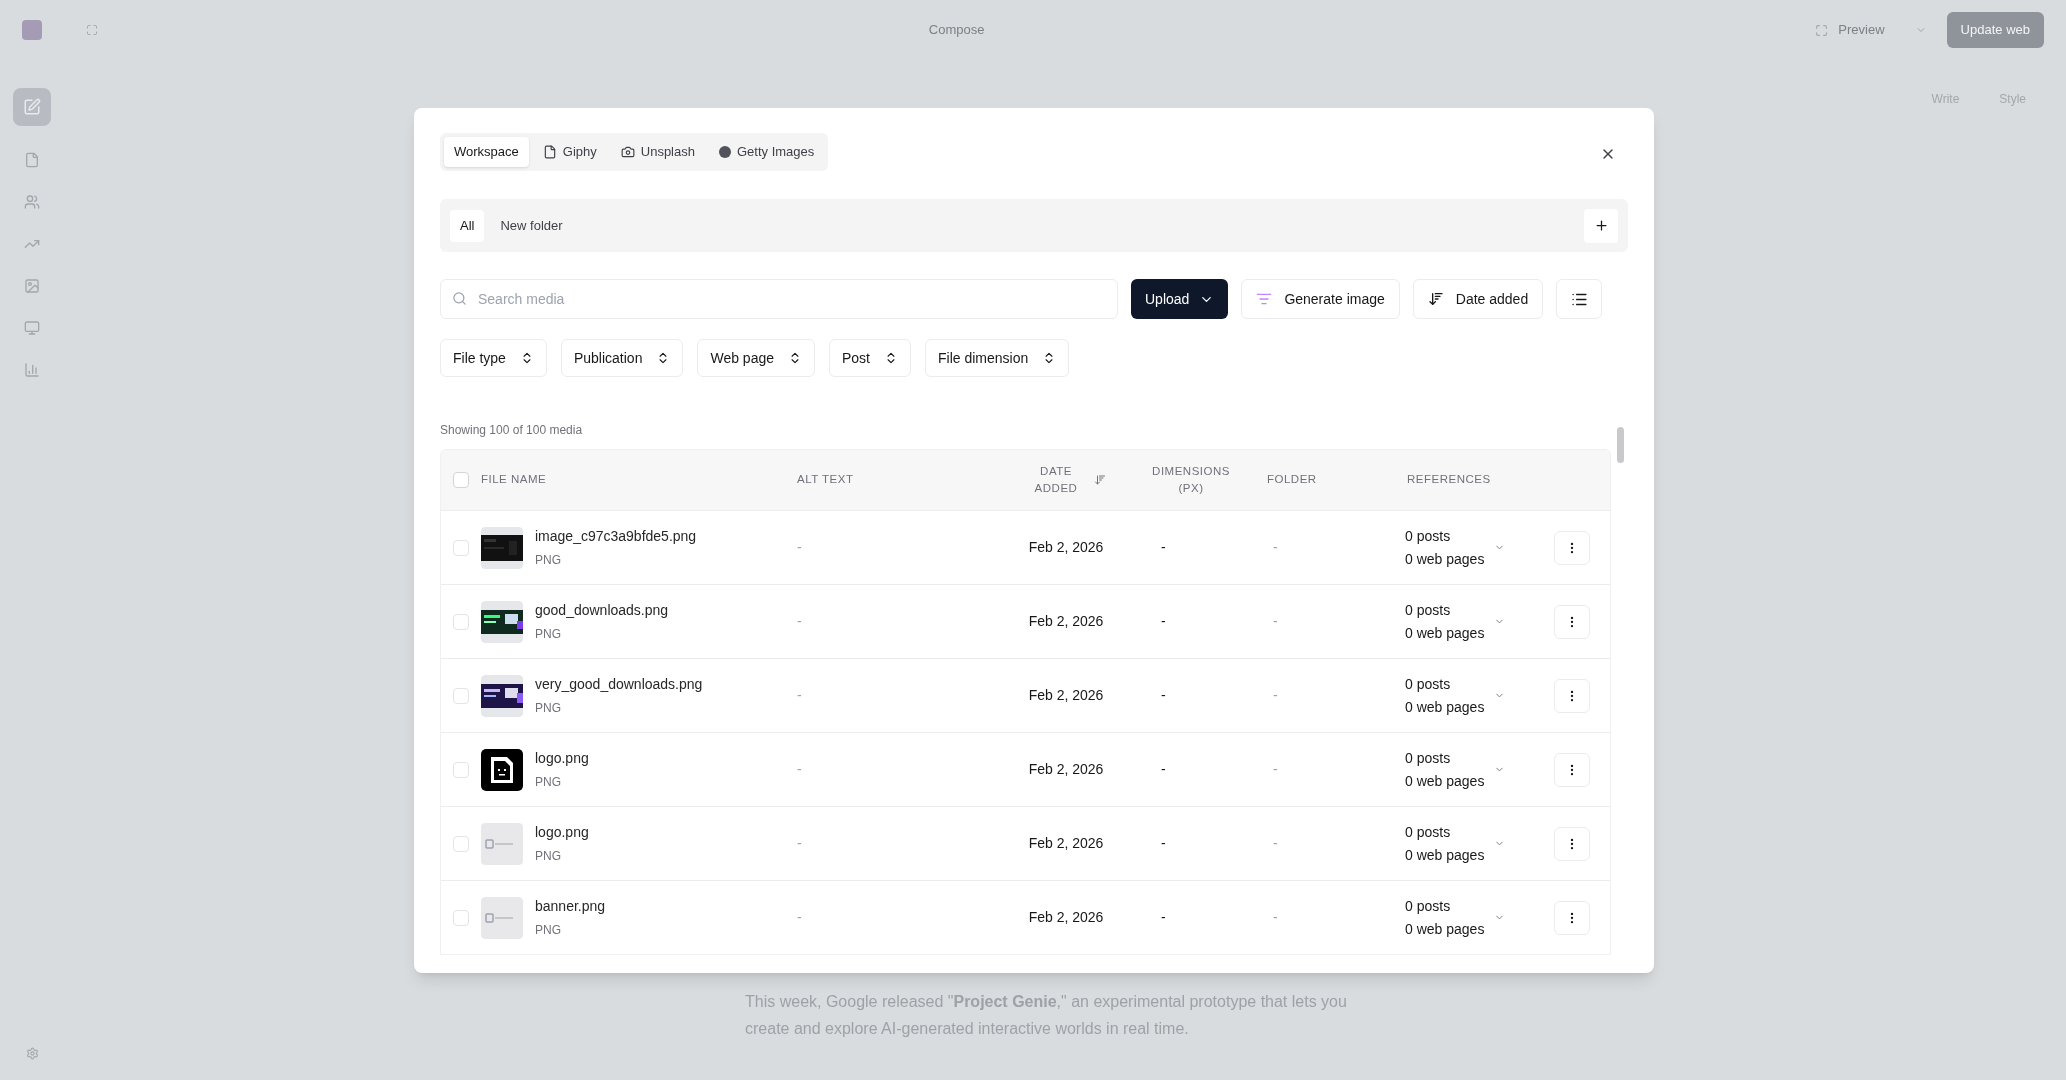 This screenshot has height=1080, width=2066. I want to click on source-tab: Workspace, so click(486, 152).